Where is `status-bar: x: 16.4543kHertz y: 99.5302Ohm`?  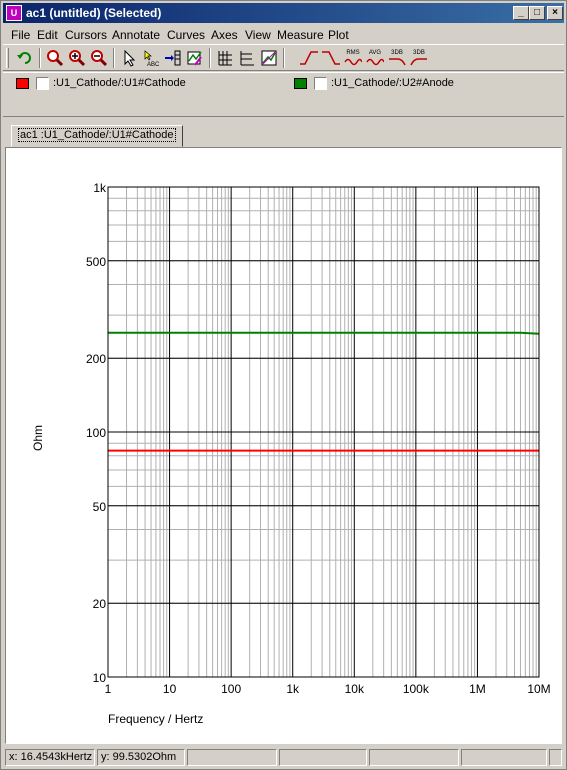
status-bar: x: 16.4543kHertz y: 99.5302Ohm is located at coordinates (283, 757).